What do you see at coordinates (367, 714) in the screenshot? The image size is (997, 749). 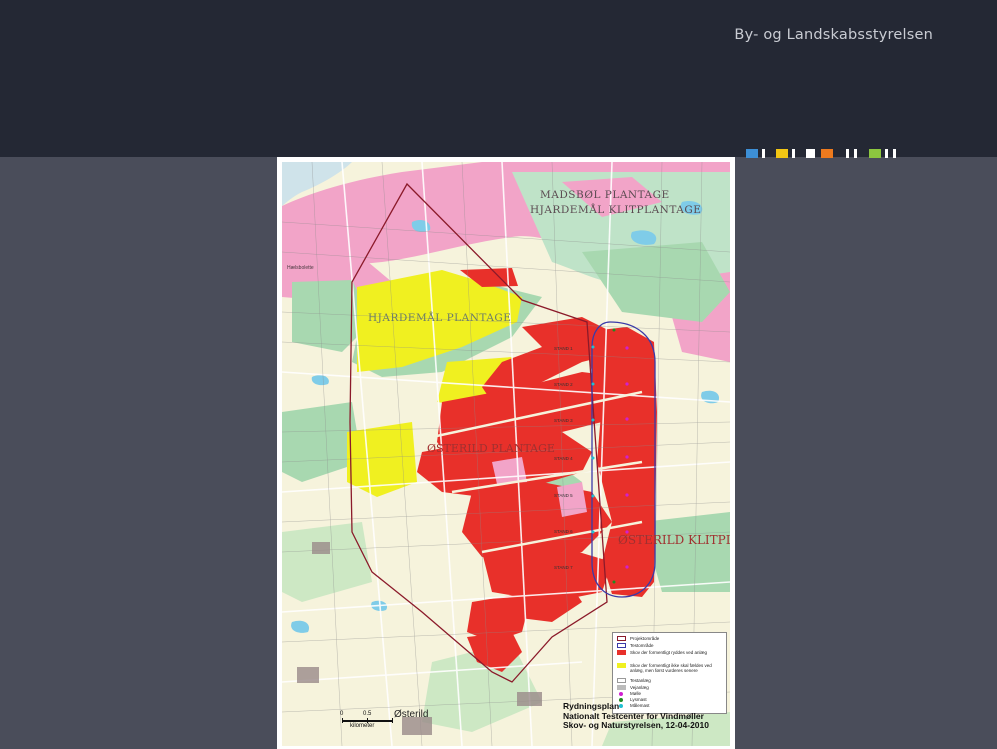 I see `scale-mid: 0.5` at bounding box center [367, 714].